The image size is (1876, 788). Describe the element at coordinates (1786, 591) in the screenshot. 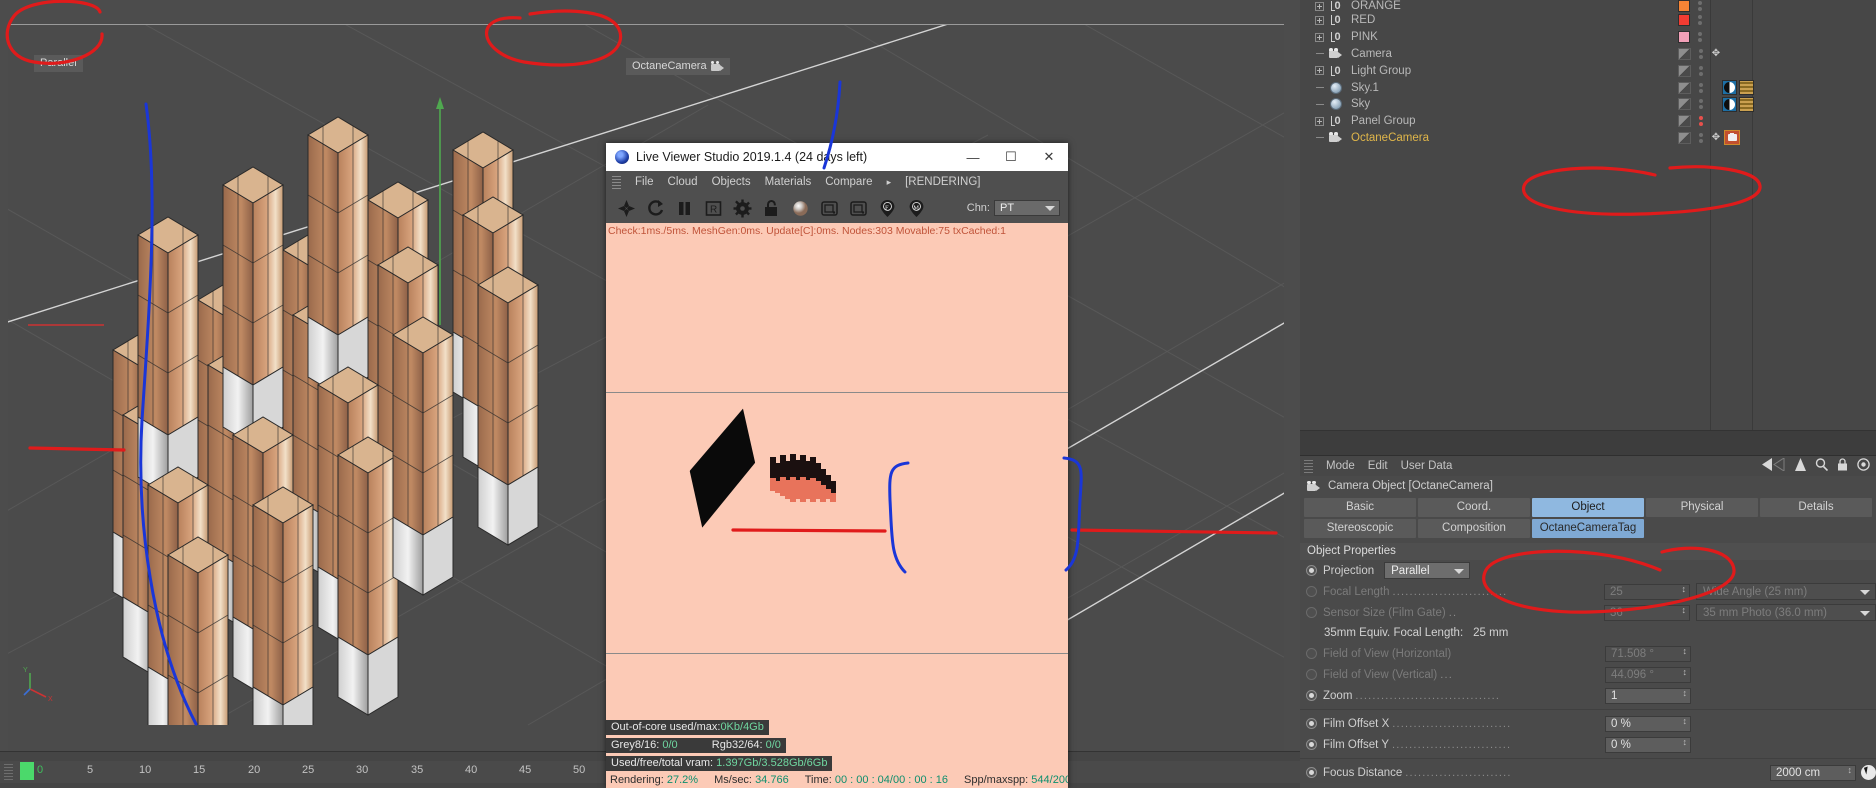

I see `focal-length-preset-dropdown: Wide Angle (25 mm)` at that location.